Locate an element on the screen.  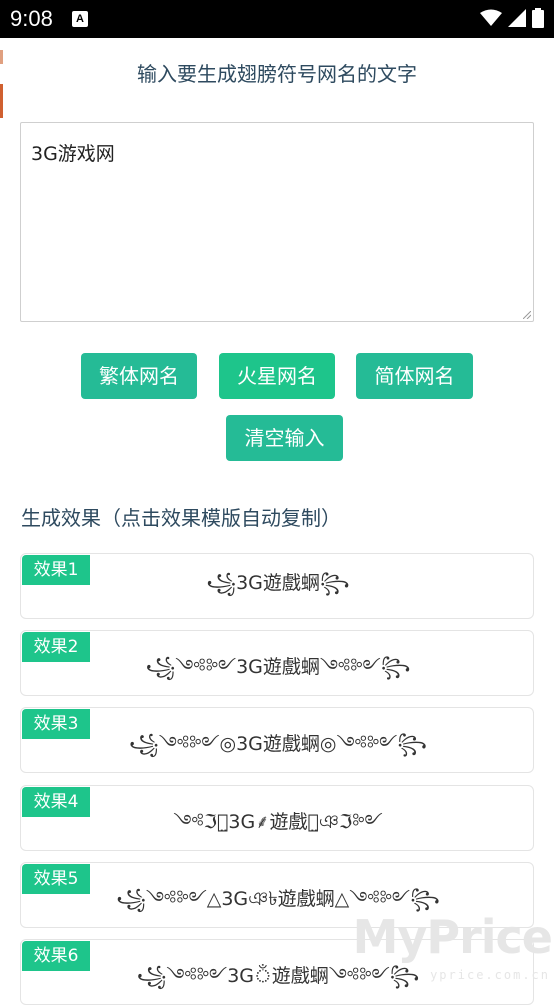
result-card: 效果1 ꧁3G遊戲蛧꧂ is located at coordinates (277, 586).